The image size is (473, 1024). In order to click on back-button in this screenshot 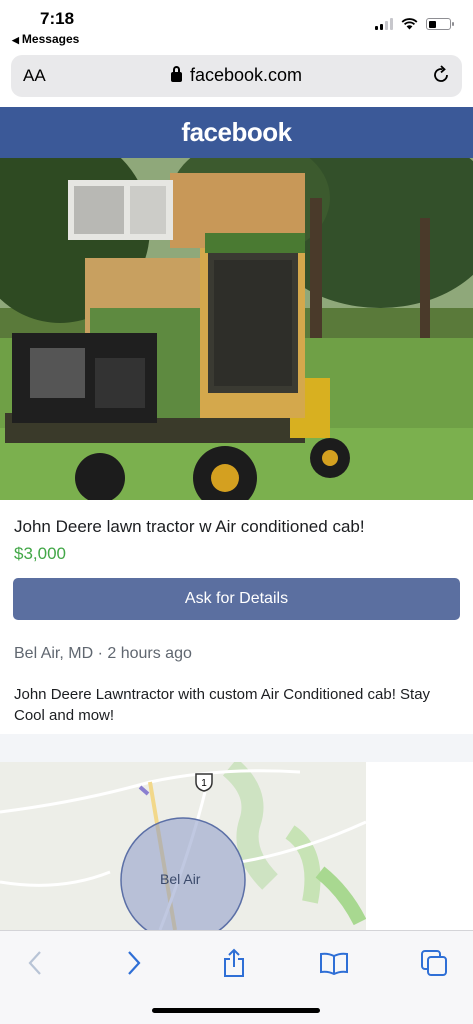, I will do `click(35, 963)`.